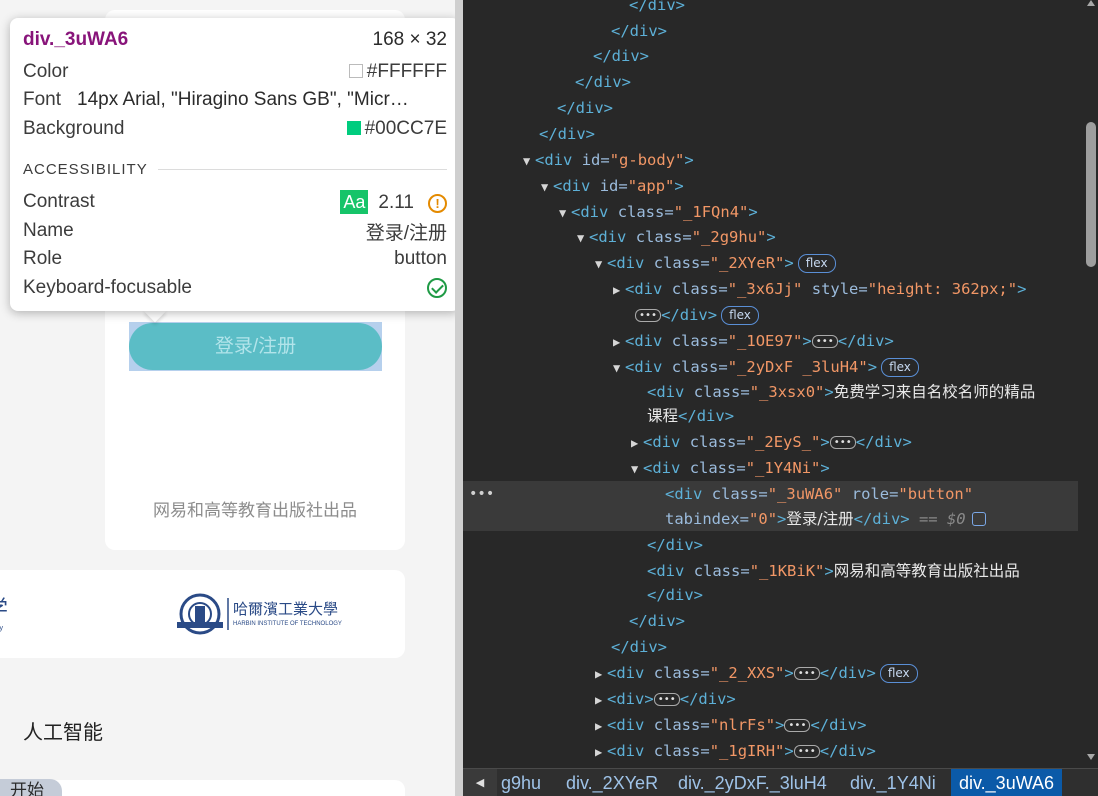 Image resolution: width=1098 pixels, height=796 pixels. Describe the element at coordinates (420, 258) in the screenshot. I see `tooltip-role-value: button` at that location.